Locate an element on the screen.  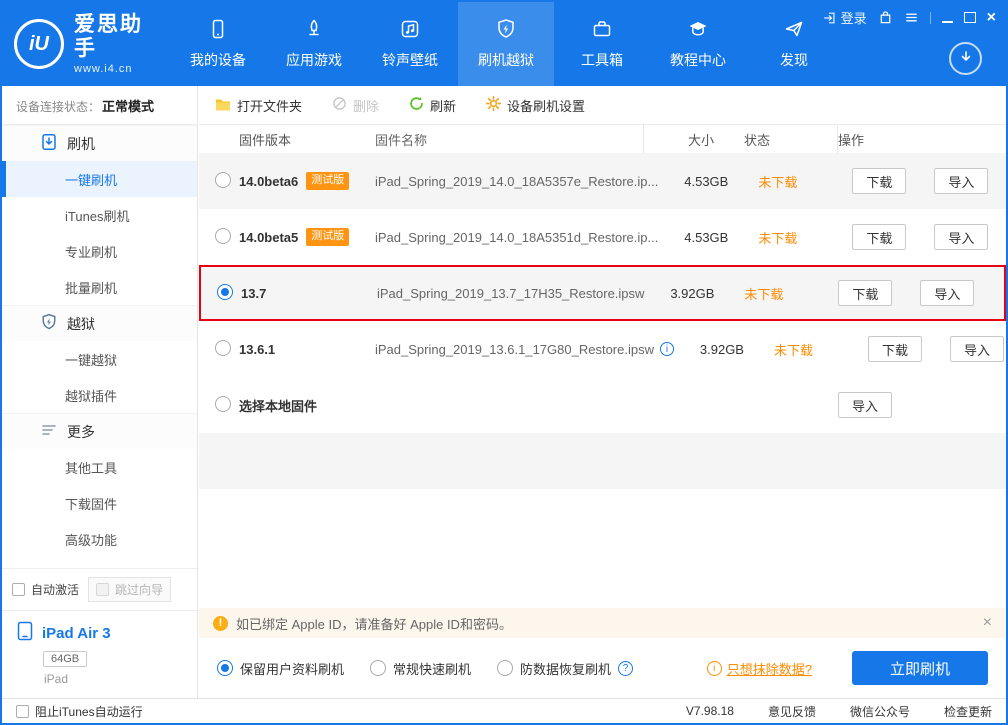
list-icon is located at coordinates (911, 17).